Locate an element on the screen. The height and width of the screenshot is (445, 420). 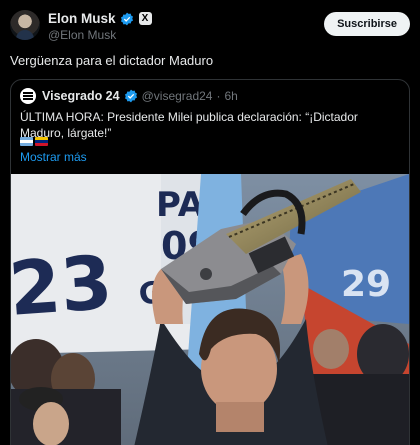
x-affiliate-badge: X is located at coordinates (145, 18).